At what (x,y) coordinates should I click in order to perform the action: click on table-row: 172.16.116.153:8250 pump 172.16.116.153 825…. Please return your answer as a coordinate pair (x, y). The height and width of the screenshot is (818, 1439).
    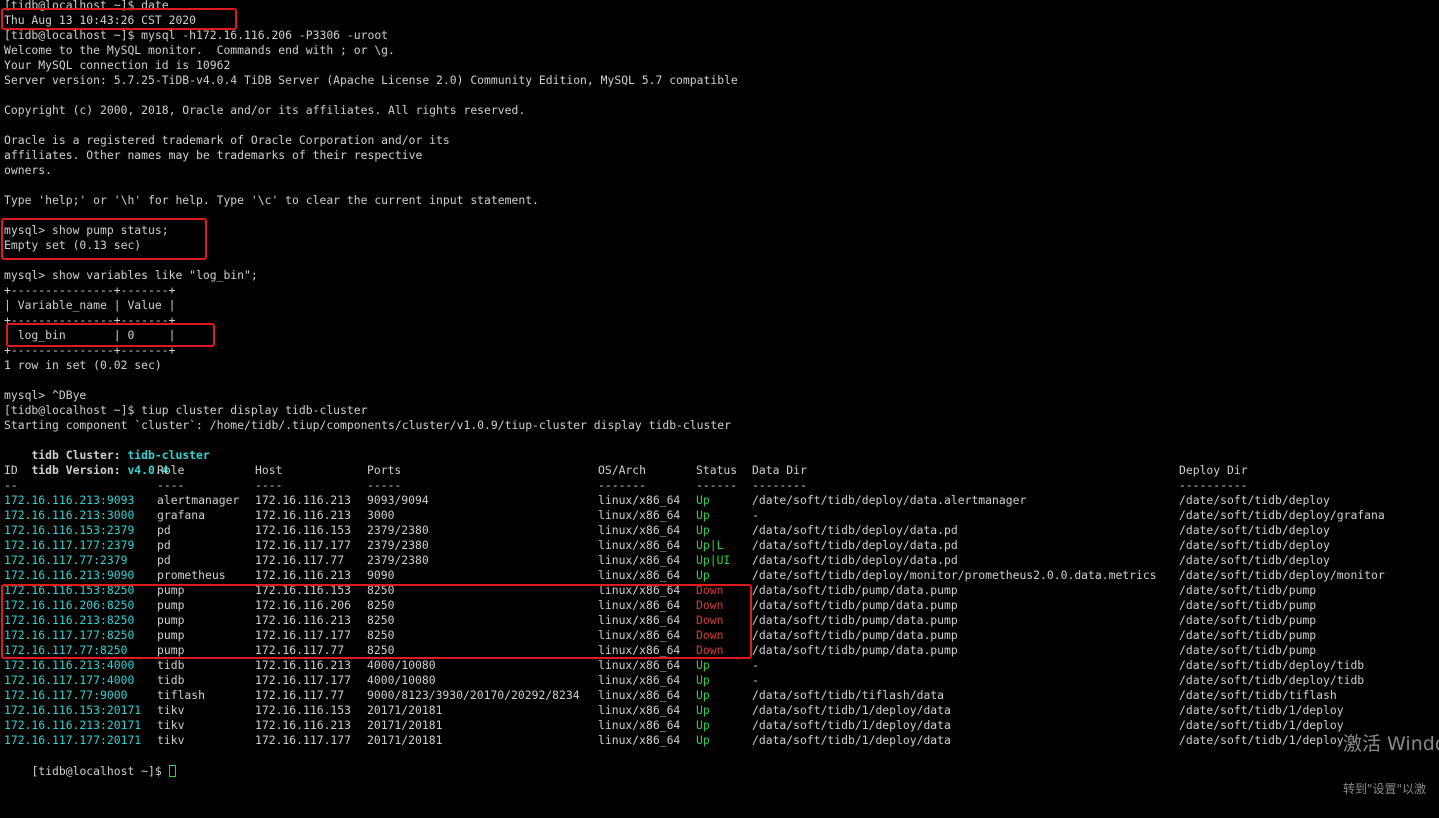
    Looking at the image, I should click on (719, 590).